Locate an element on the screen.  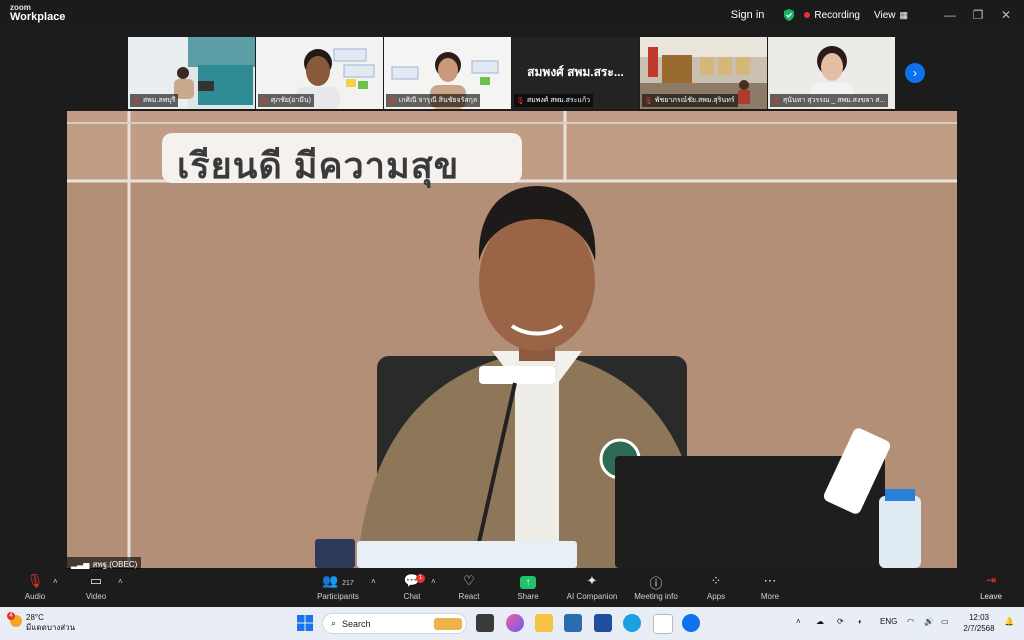
participant-name-text: สมพงศ์ สพม.สระแก้ว is located at coordinates (558, 100).